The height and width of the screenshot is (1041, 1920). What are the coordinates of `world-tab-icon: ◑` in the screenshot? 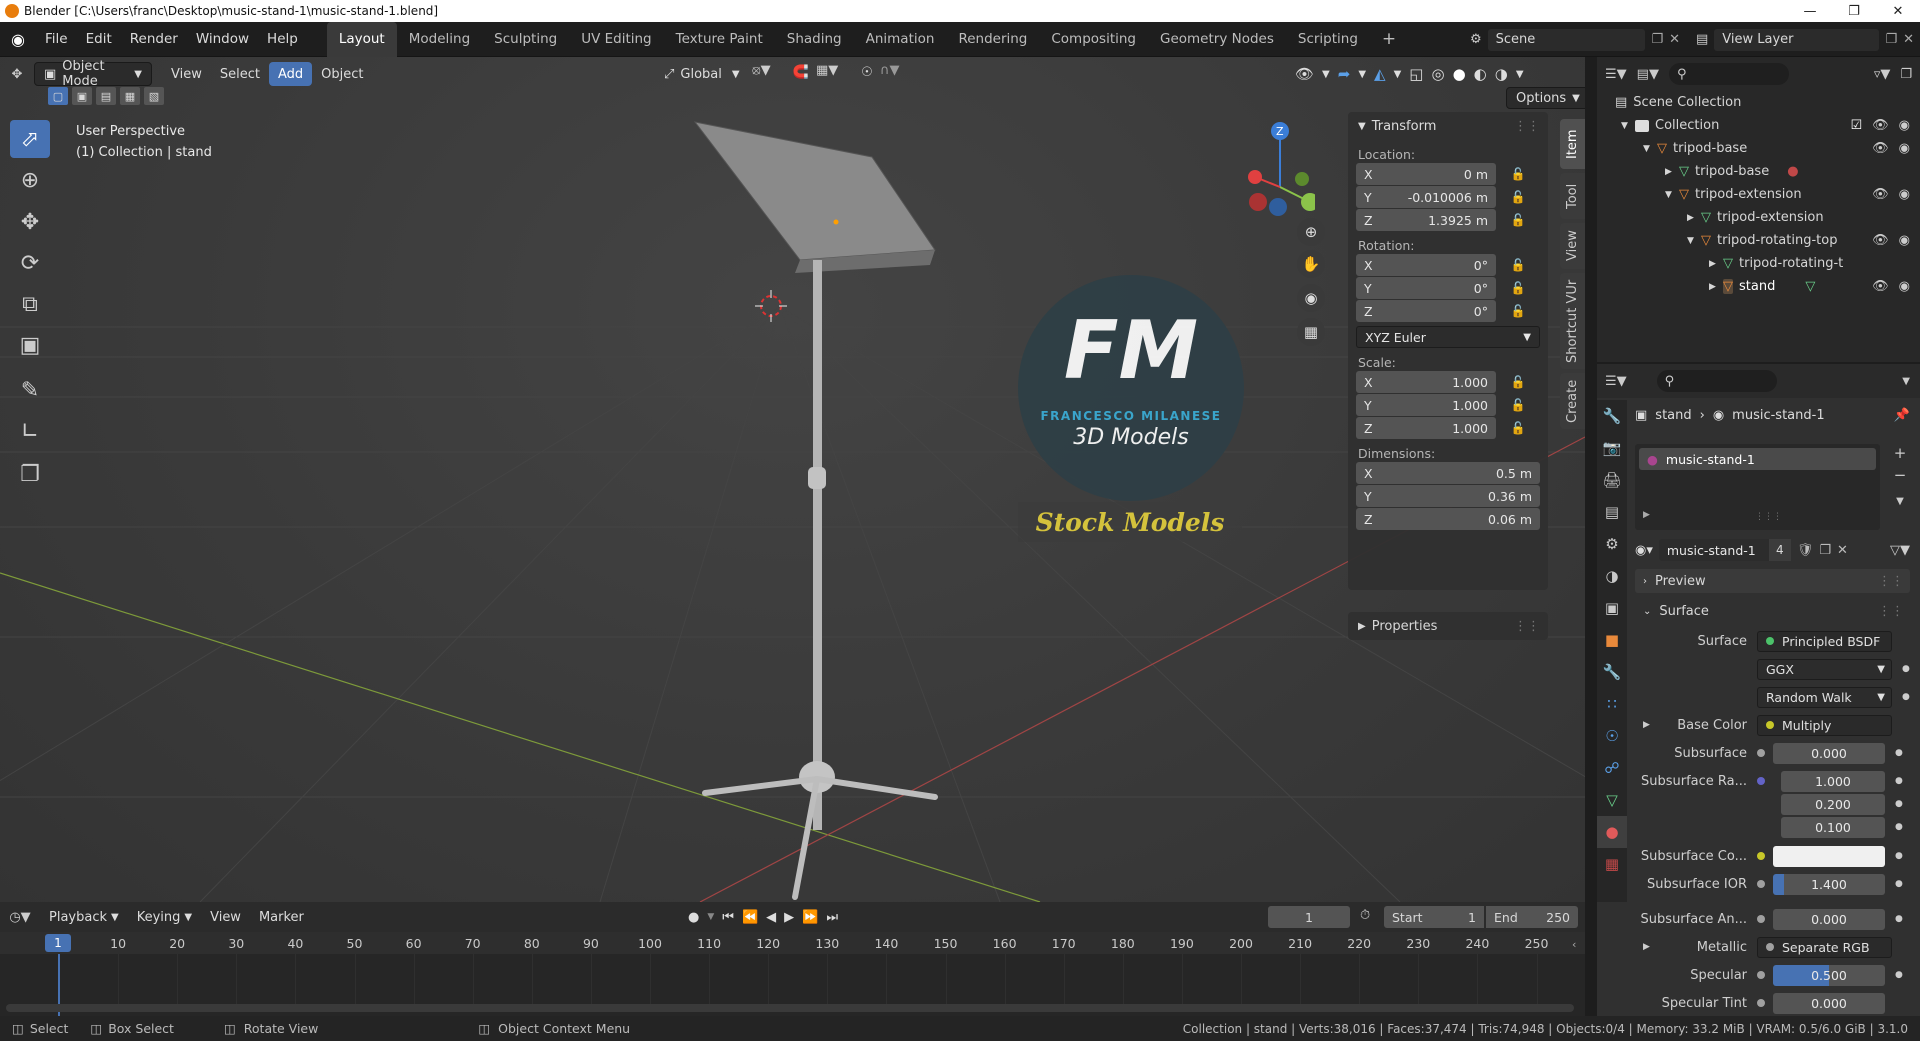 It's located at (1612, 576).